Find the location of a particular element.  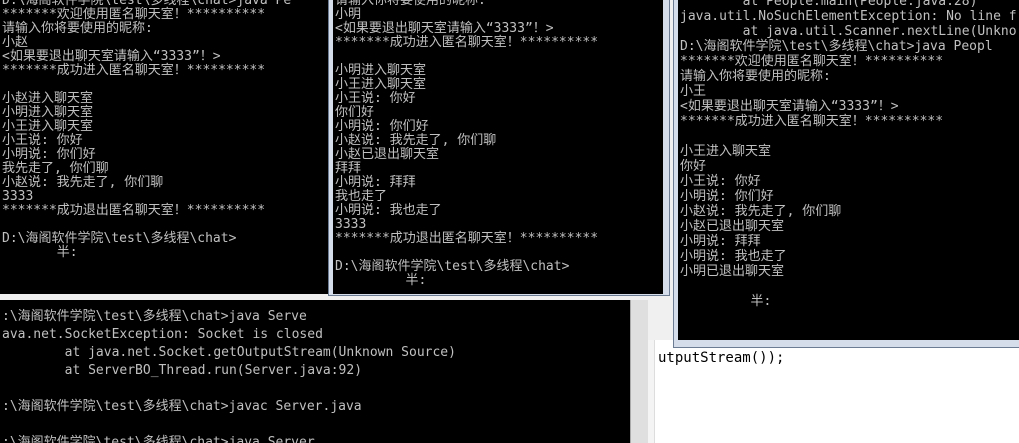

console-line: 我也走了 is located at coordinates (361, 196).